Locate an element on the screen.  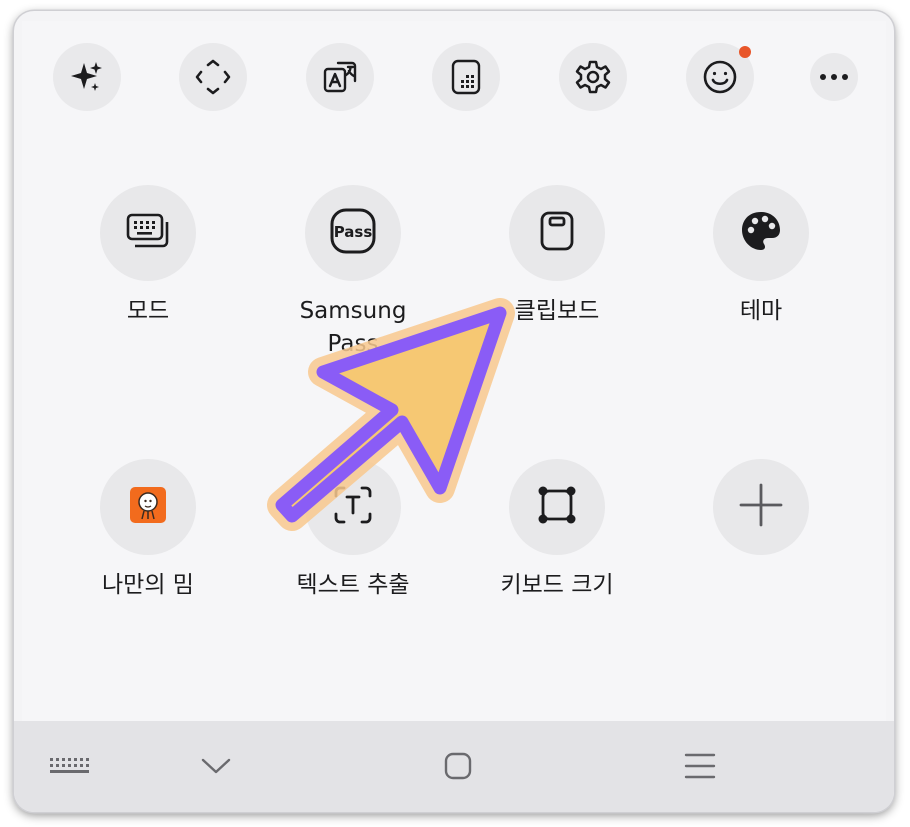
my-meme-tile-button is located at coordinates (148, 507).